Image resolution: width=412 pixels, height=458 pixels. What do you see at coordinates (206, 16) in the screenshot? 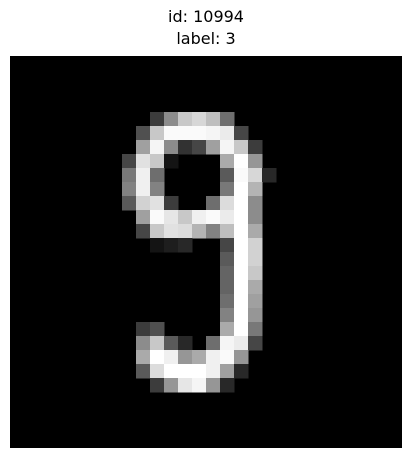
I see `id-label: id: 10994` at bounding box center [206, 16].